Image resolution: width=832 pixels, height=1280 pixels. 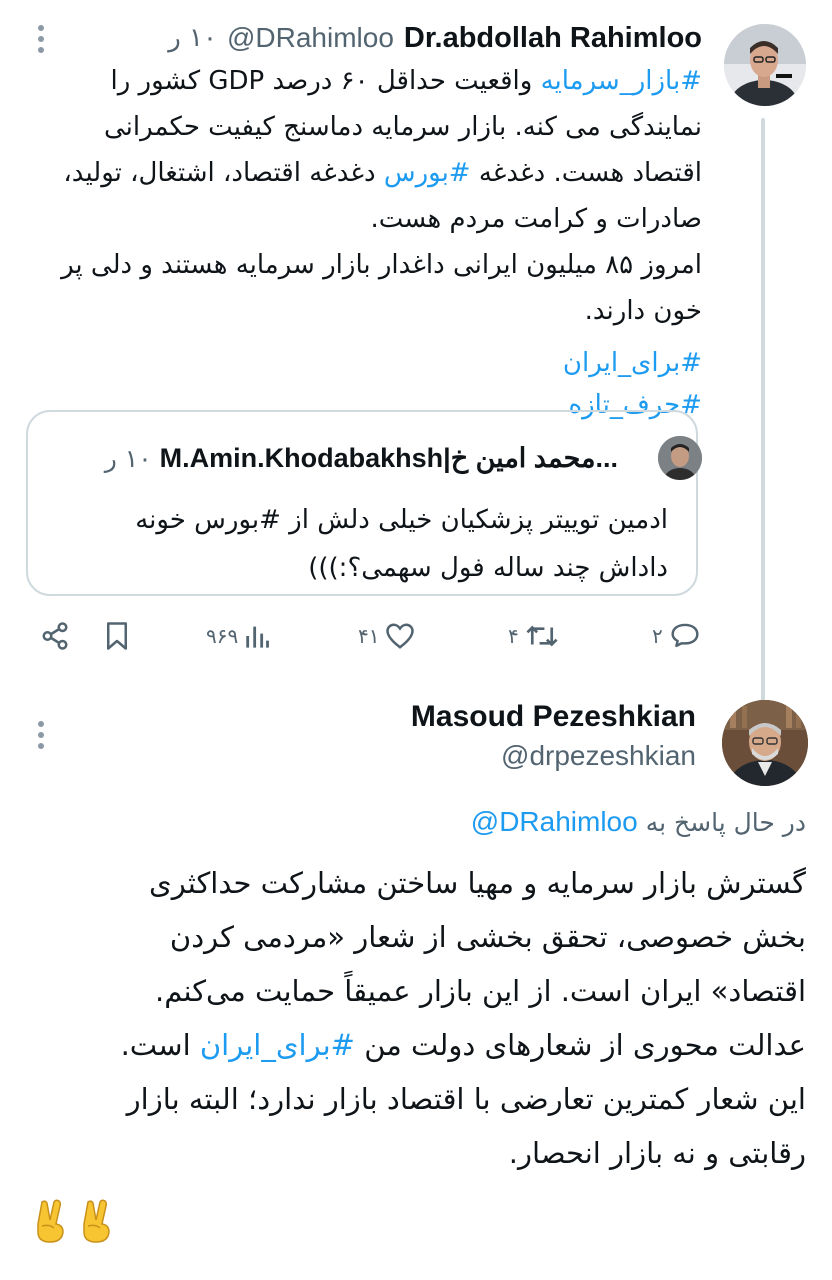 What do you see at coordinates (73, 1221) in the screenshot?
I see `emoji-row` at bounding box center [73, 1221].